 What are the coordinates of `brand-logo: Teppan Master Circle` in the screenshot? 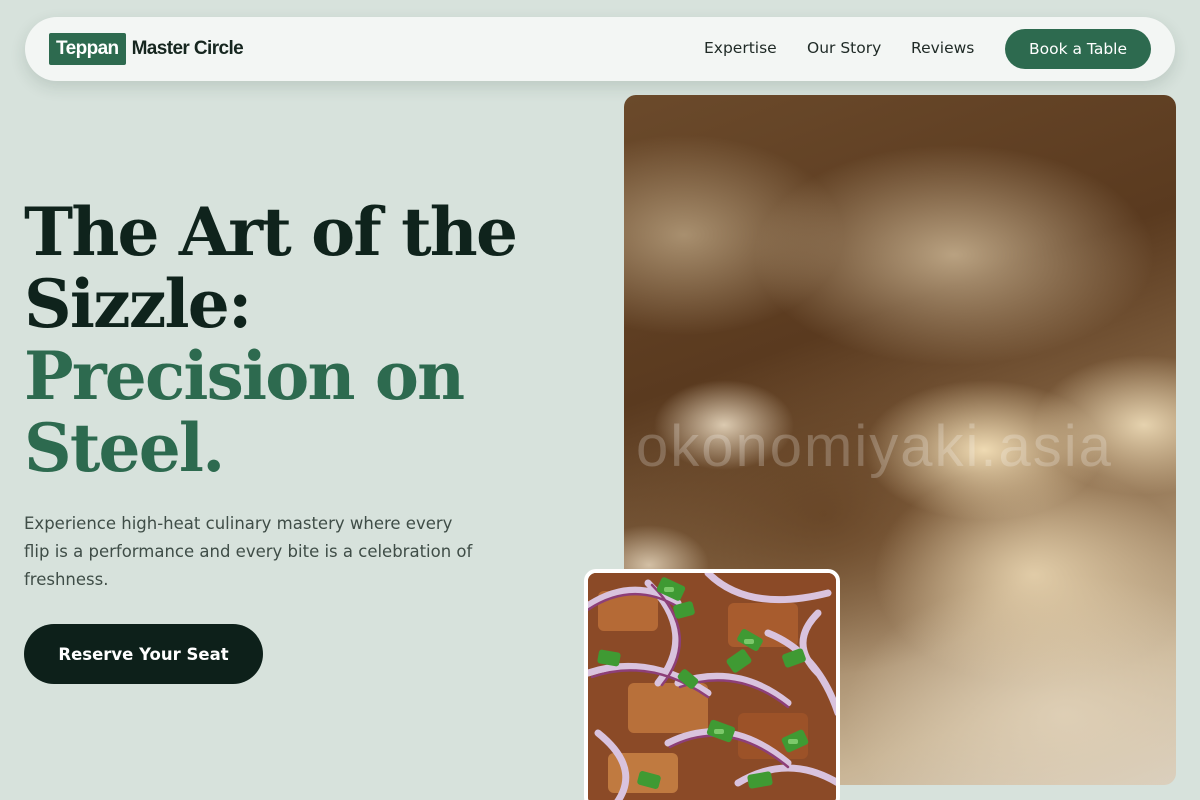 It's located at (146, 49).